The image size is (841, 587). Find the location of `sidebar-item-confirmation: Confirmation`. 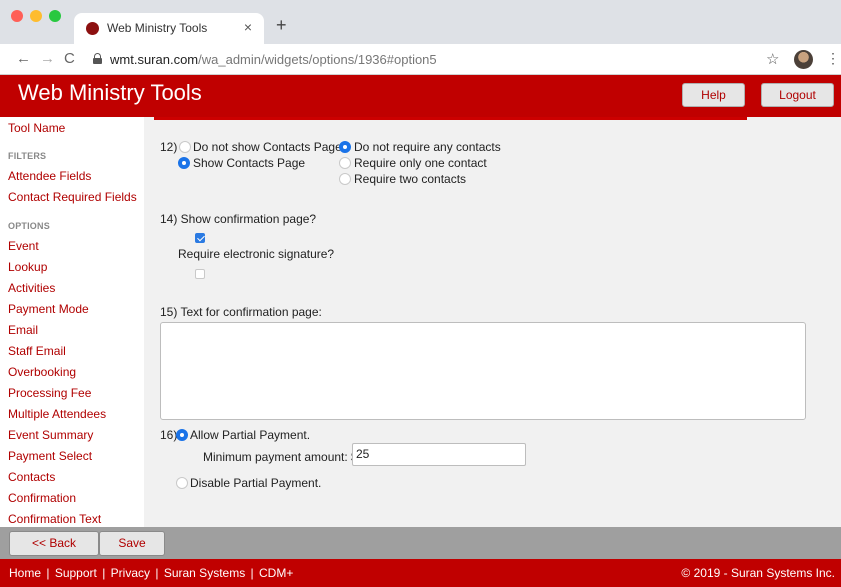

sidebar-item-confirmation: Confirmation is located at coordinates (42, 498).